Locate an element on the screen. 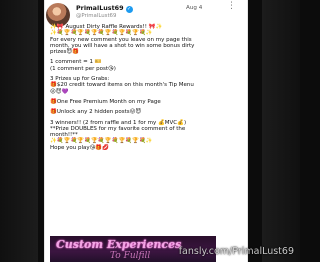  more-vertical-icon: ⋮ is located at coordinates (231, 6).